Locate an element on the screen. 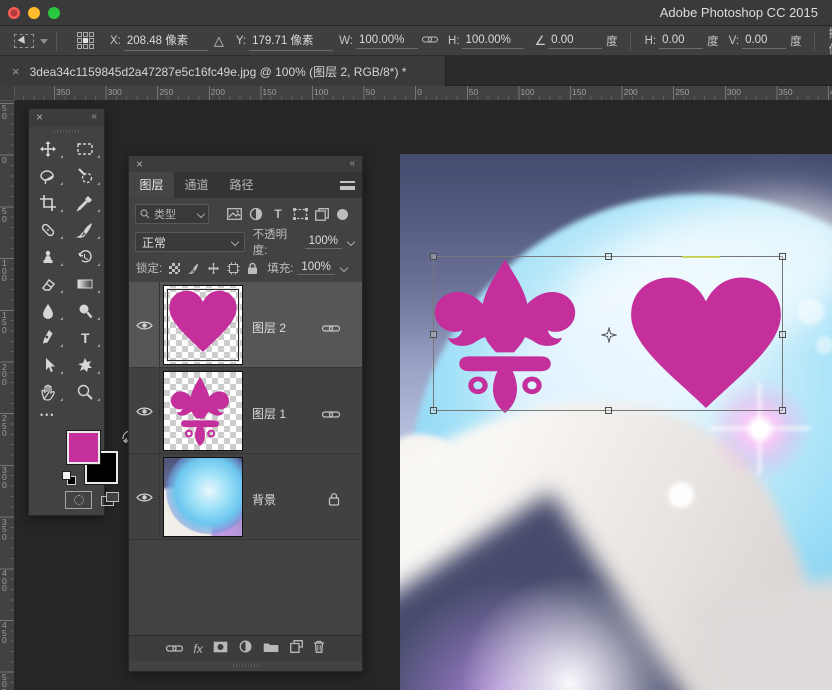 Image resolution: width=832 pixels, height=690 pixels. eyedropper-tool is located at coordinates (86, 202).